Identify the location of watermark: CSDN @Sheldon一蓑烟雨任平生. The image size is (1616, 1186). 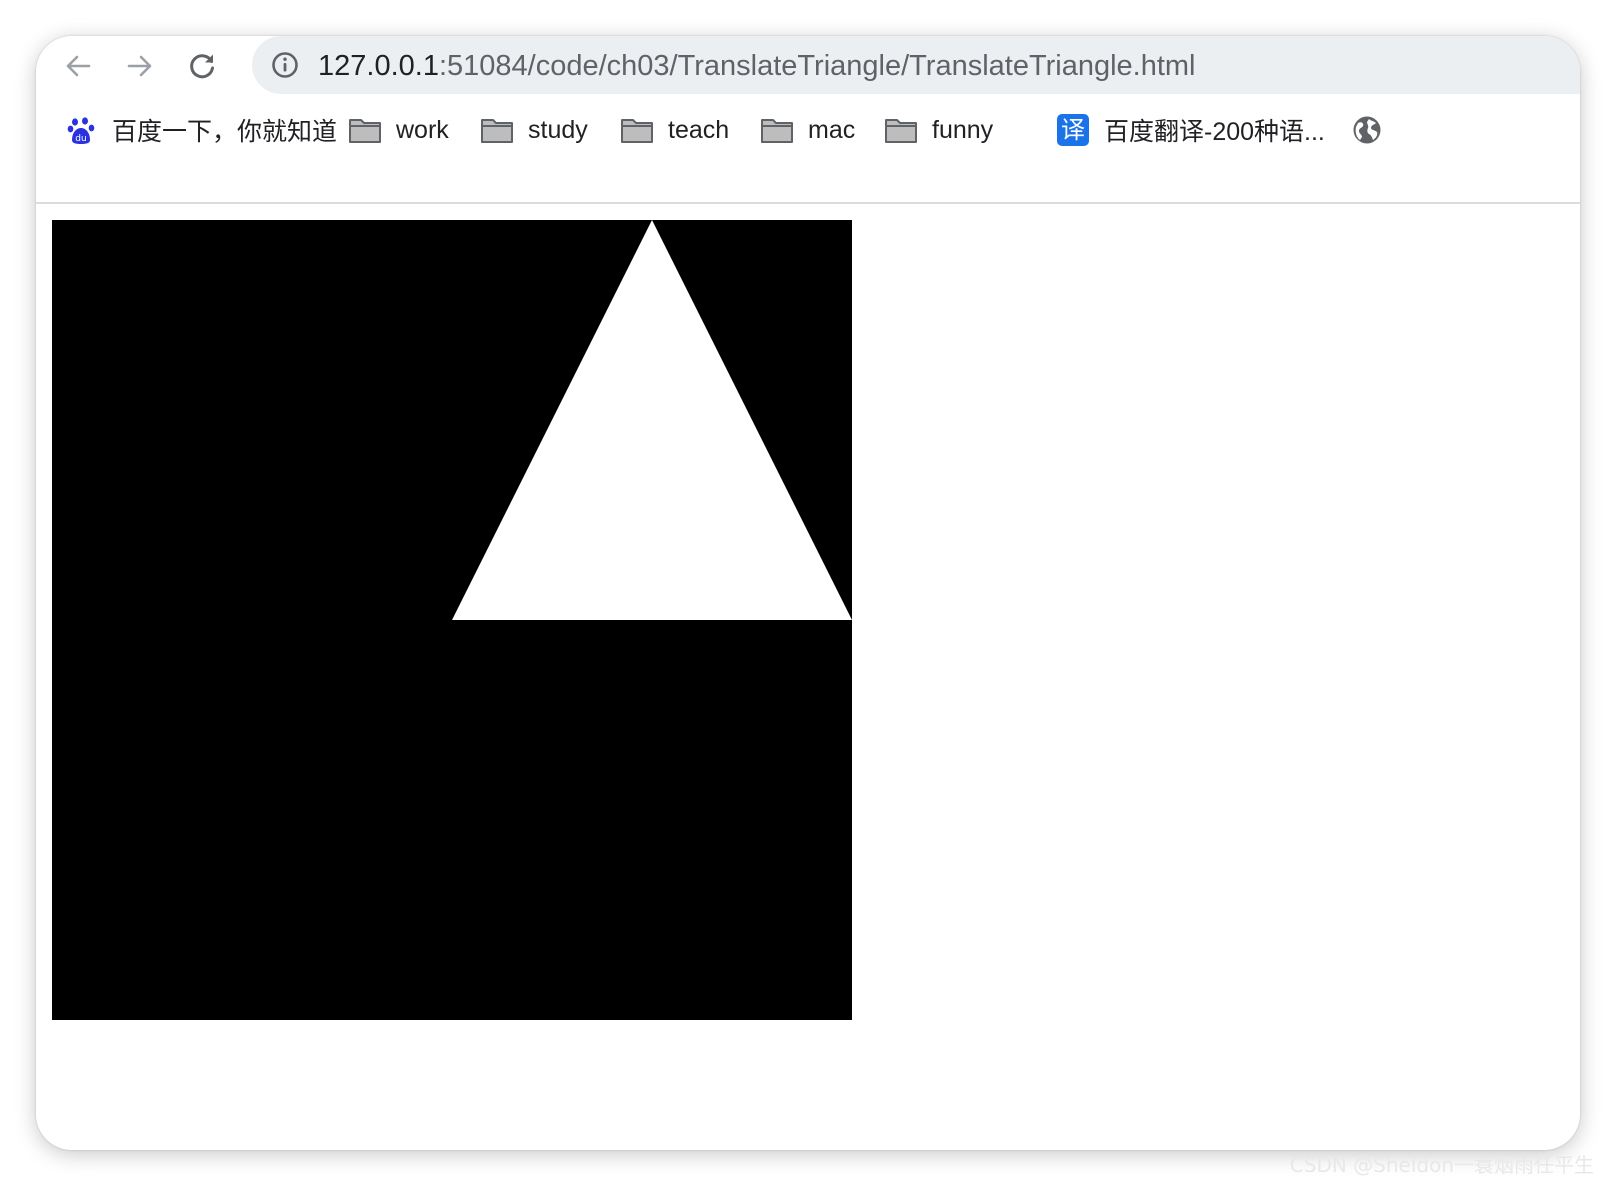
(1441, 1165).